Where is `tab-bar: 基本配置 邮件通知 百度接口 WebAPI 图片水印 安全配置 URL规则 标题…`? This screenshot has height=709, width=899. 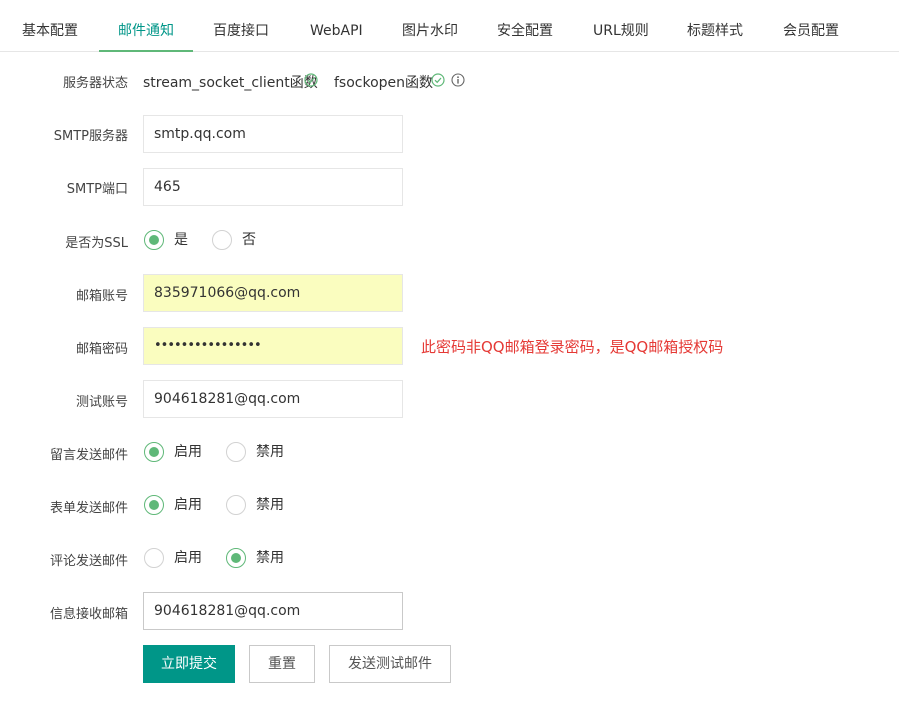
tab-bar: 基本配置 邮件通知 百度接口 WebAPI 图片水印 安全配置 URL规则 标题… is located at coordinates (449, 26).